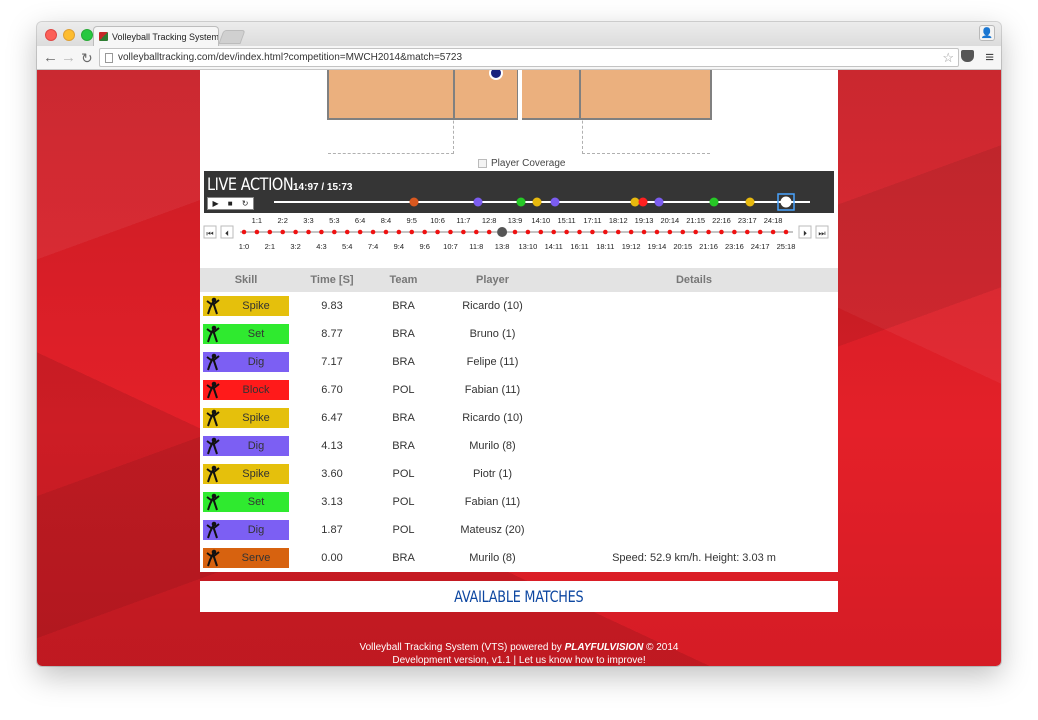  I want to click on table-row: Dig 4.13 BRA Murilo (8), so click(519, 446).